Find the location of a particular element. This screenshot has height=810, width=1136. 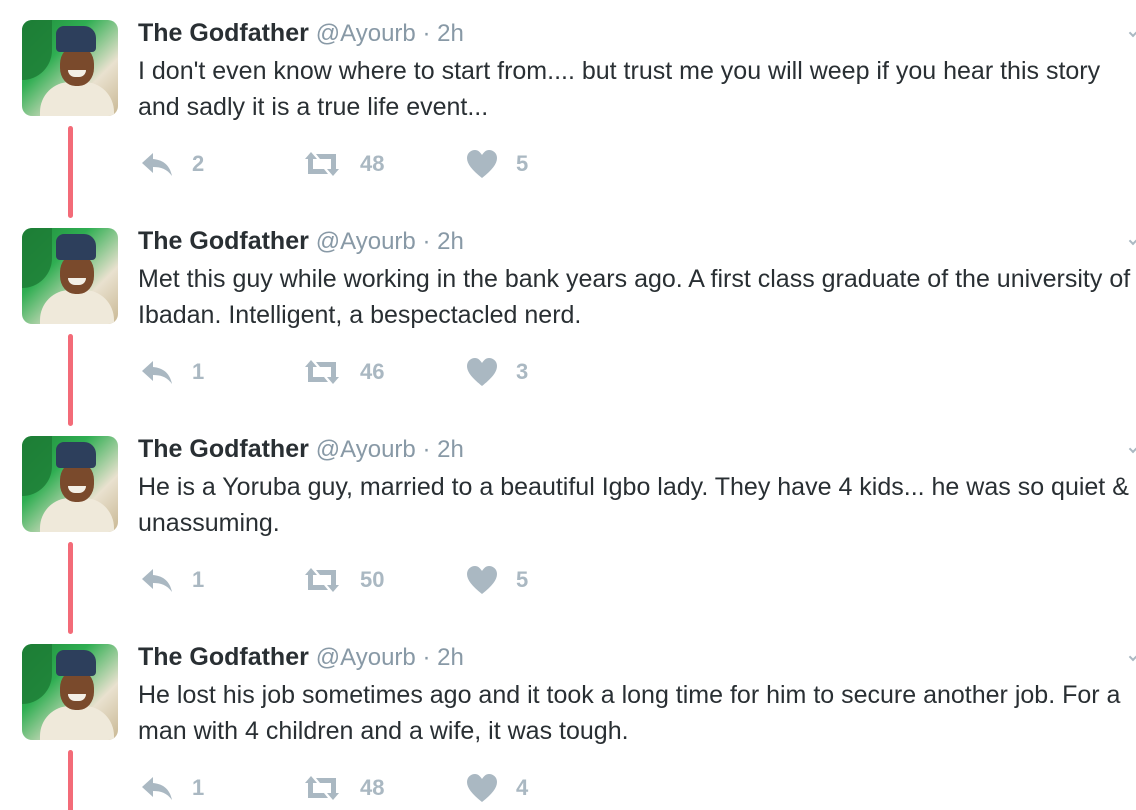

like-button: 4 is located at coordinates (497, 788).